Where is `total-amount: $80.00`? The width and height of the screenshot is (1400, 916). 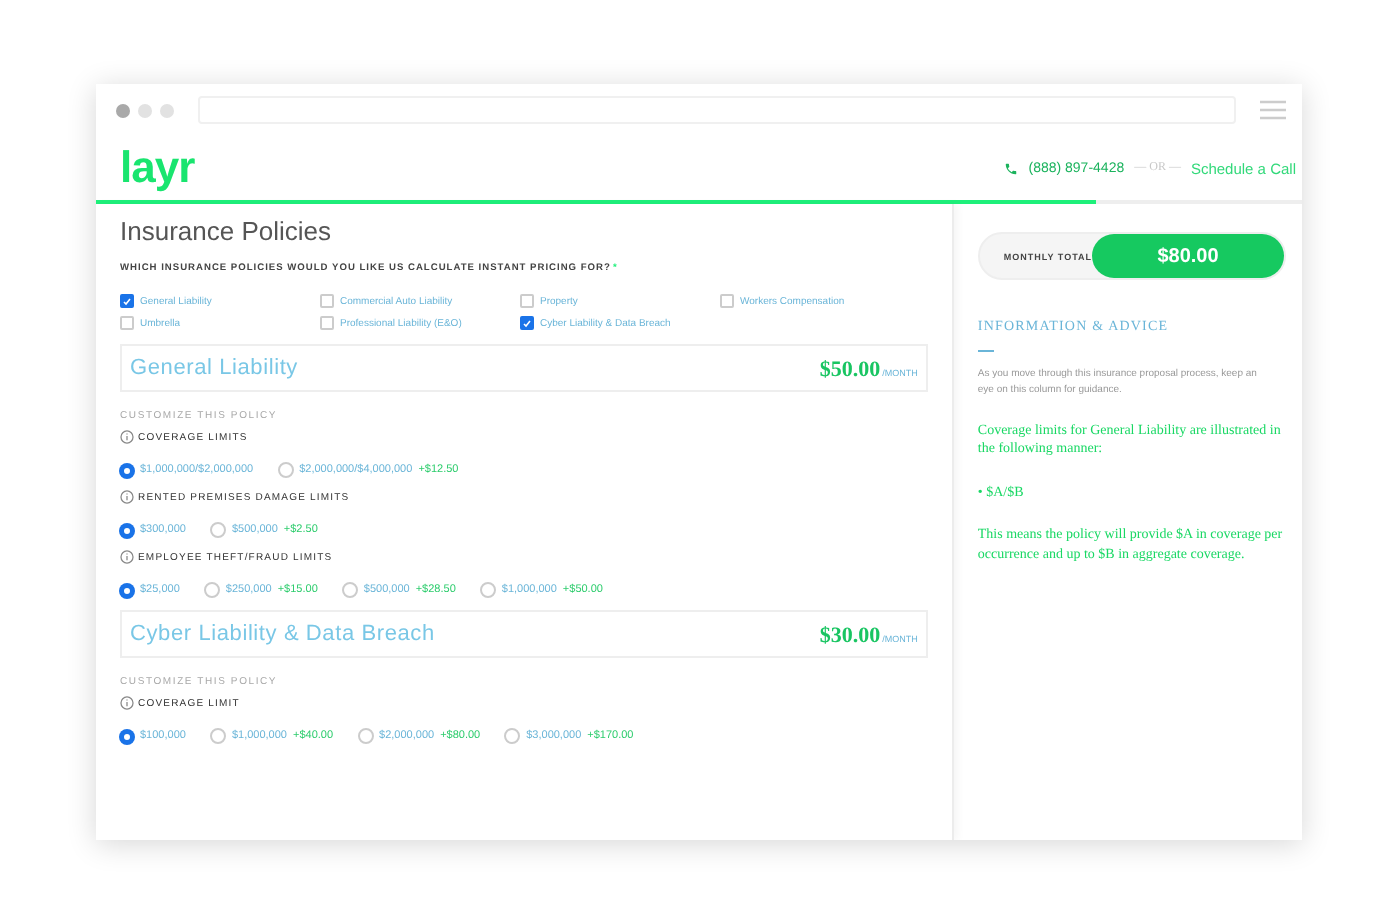
total-amount: $80.00 is located at coordinates (1188, 256).